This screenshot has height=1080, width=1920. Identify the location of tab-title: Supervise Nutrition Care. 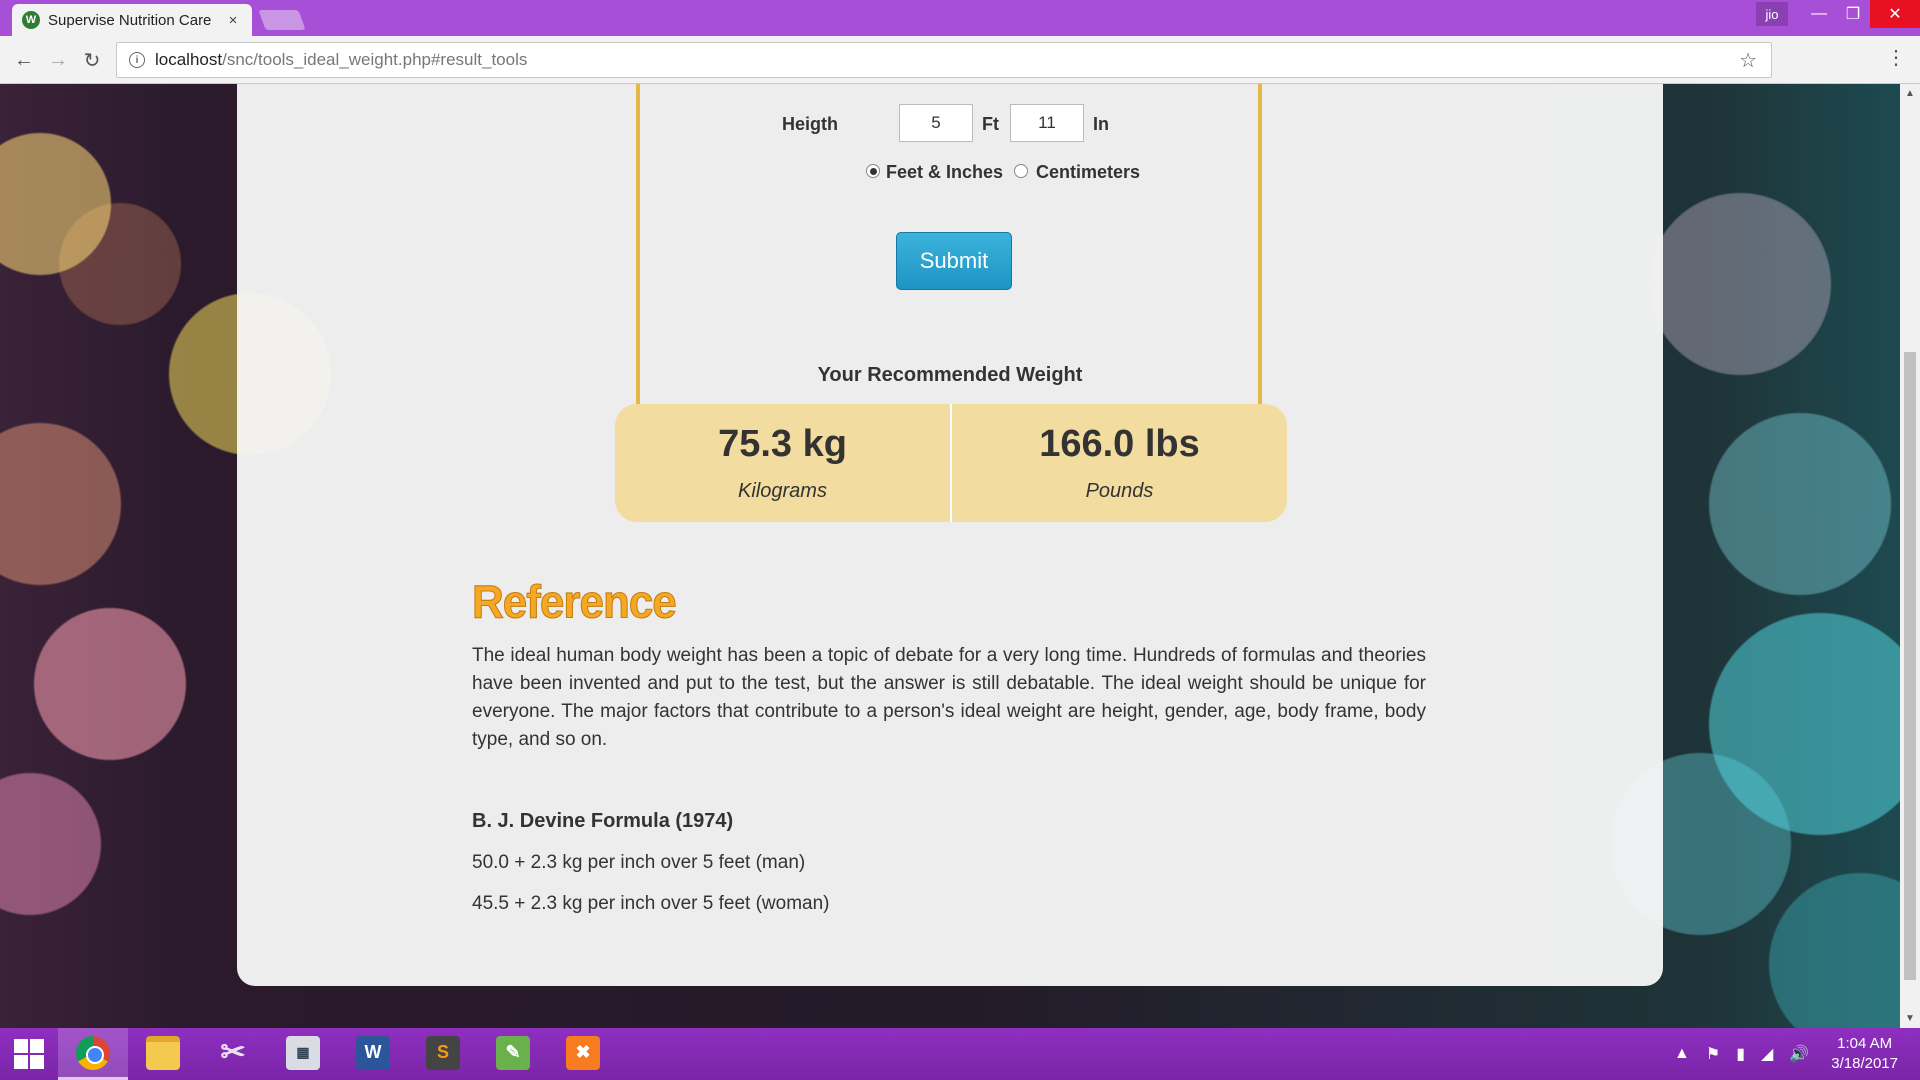
(130, 20).